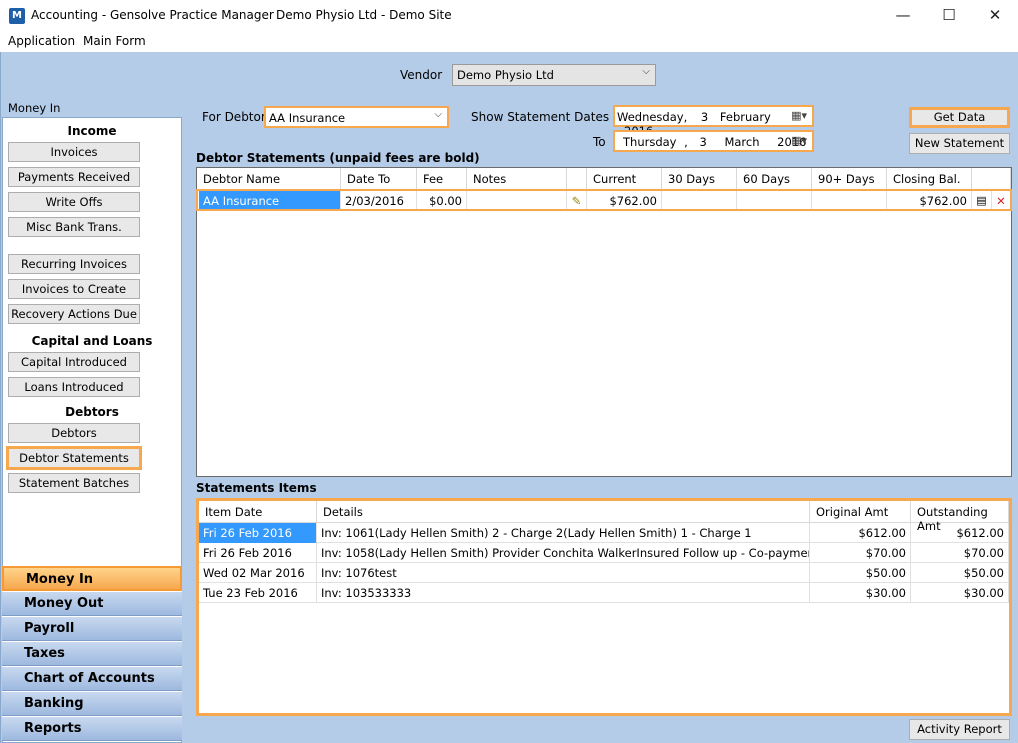  I want to click on cell-90-days, so click(849, 201).